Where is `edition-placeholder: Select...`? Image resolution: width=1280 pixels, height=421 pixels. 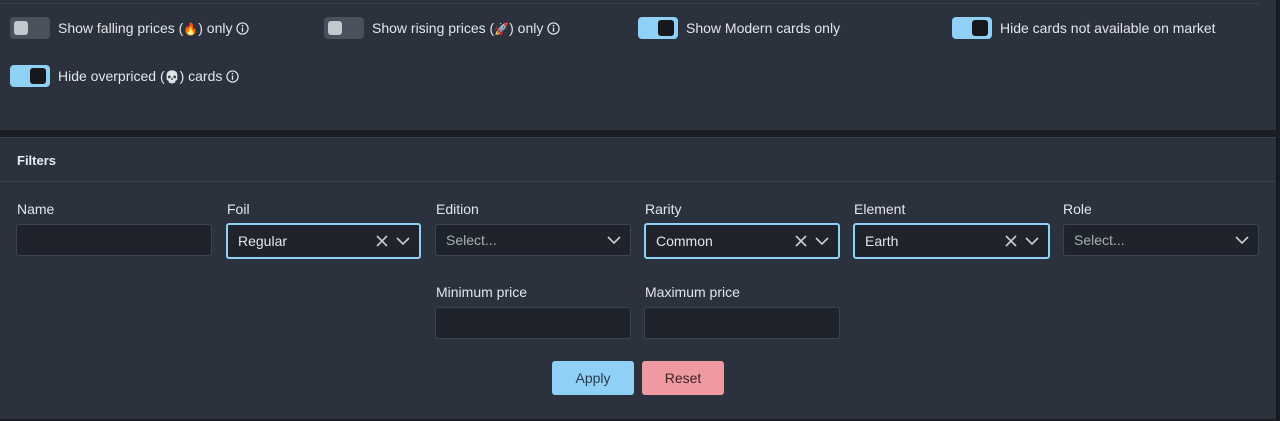
edition-placeholder: Select... is located at coordinates (471, 240).